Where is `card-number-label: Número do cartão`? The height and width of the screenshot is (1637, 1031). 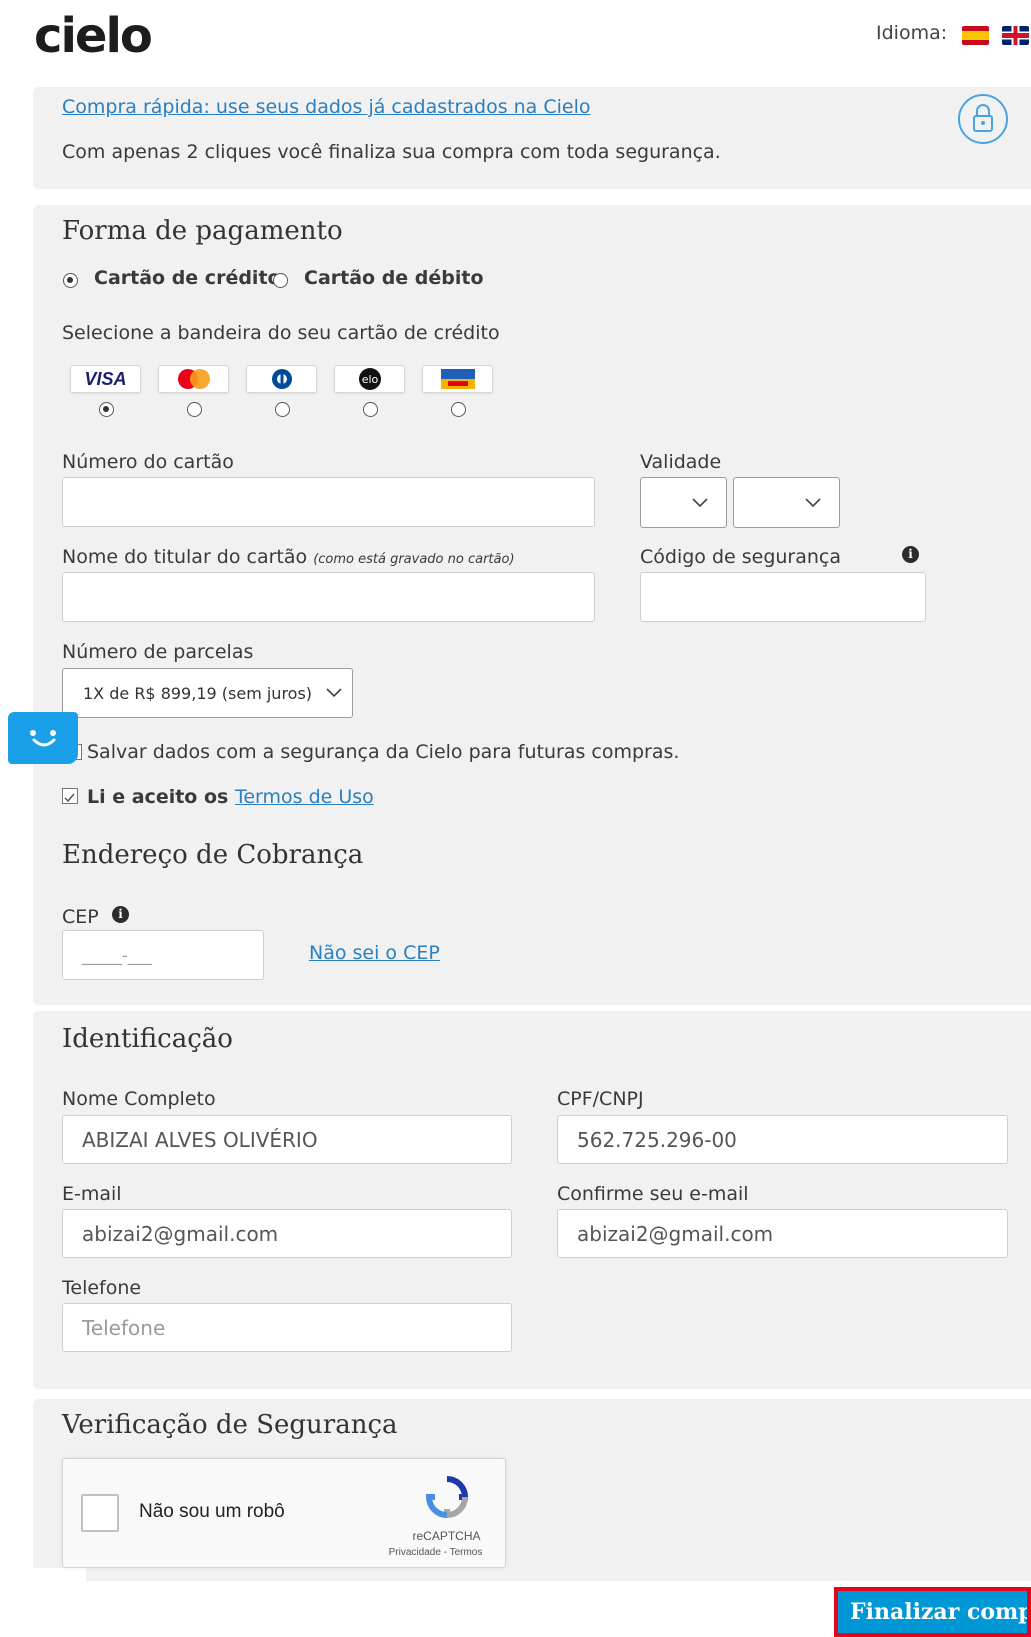
card-number-label: Número do cartão is located at coordinates (148, 462).